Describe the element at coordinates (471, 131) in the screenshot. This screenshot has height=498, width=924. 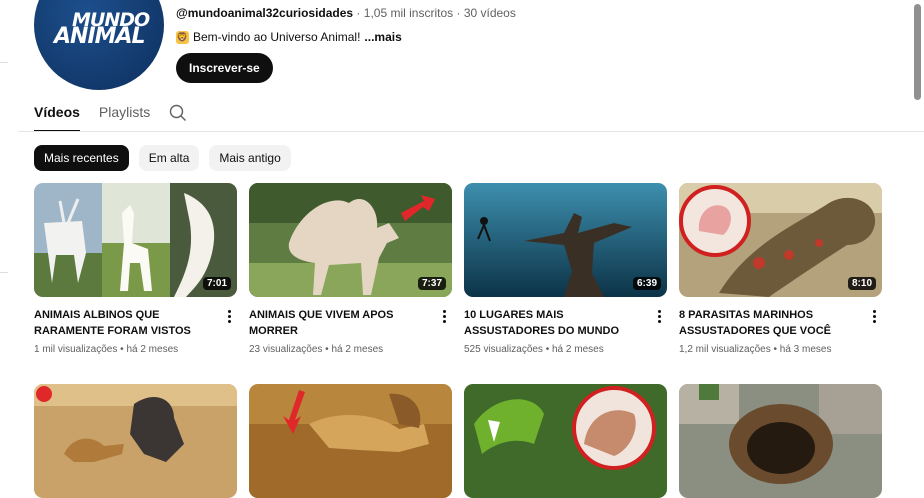
I see `tabs-divider` at that location.